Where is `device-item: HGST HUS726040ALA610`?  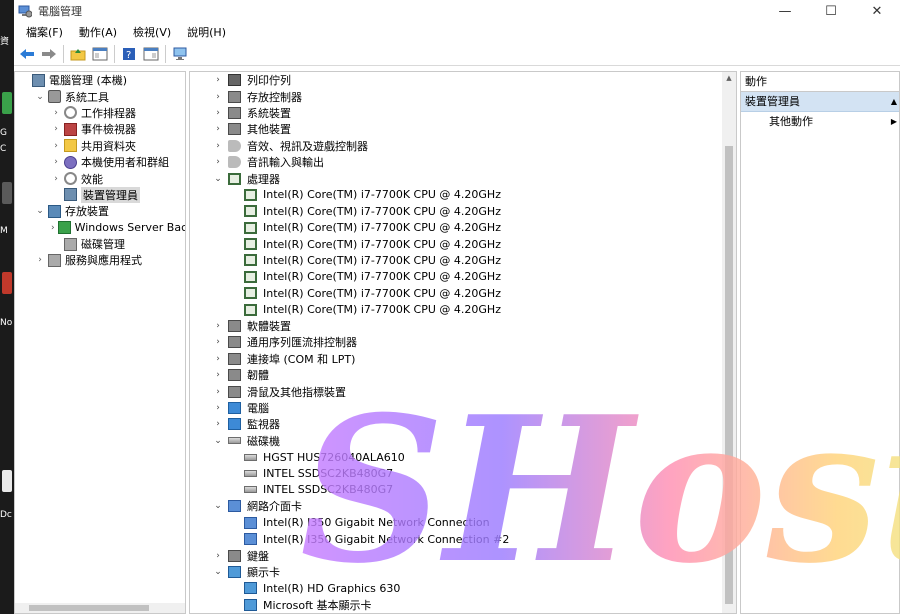 device-item: HGST HUS726040ALA610 is located at coordinates (463, 457).